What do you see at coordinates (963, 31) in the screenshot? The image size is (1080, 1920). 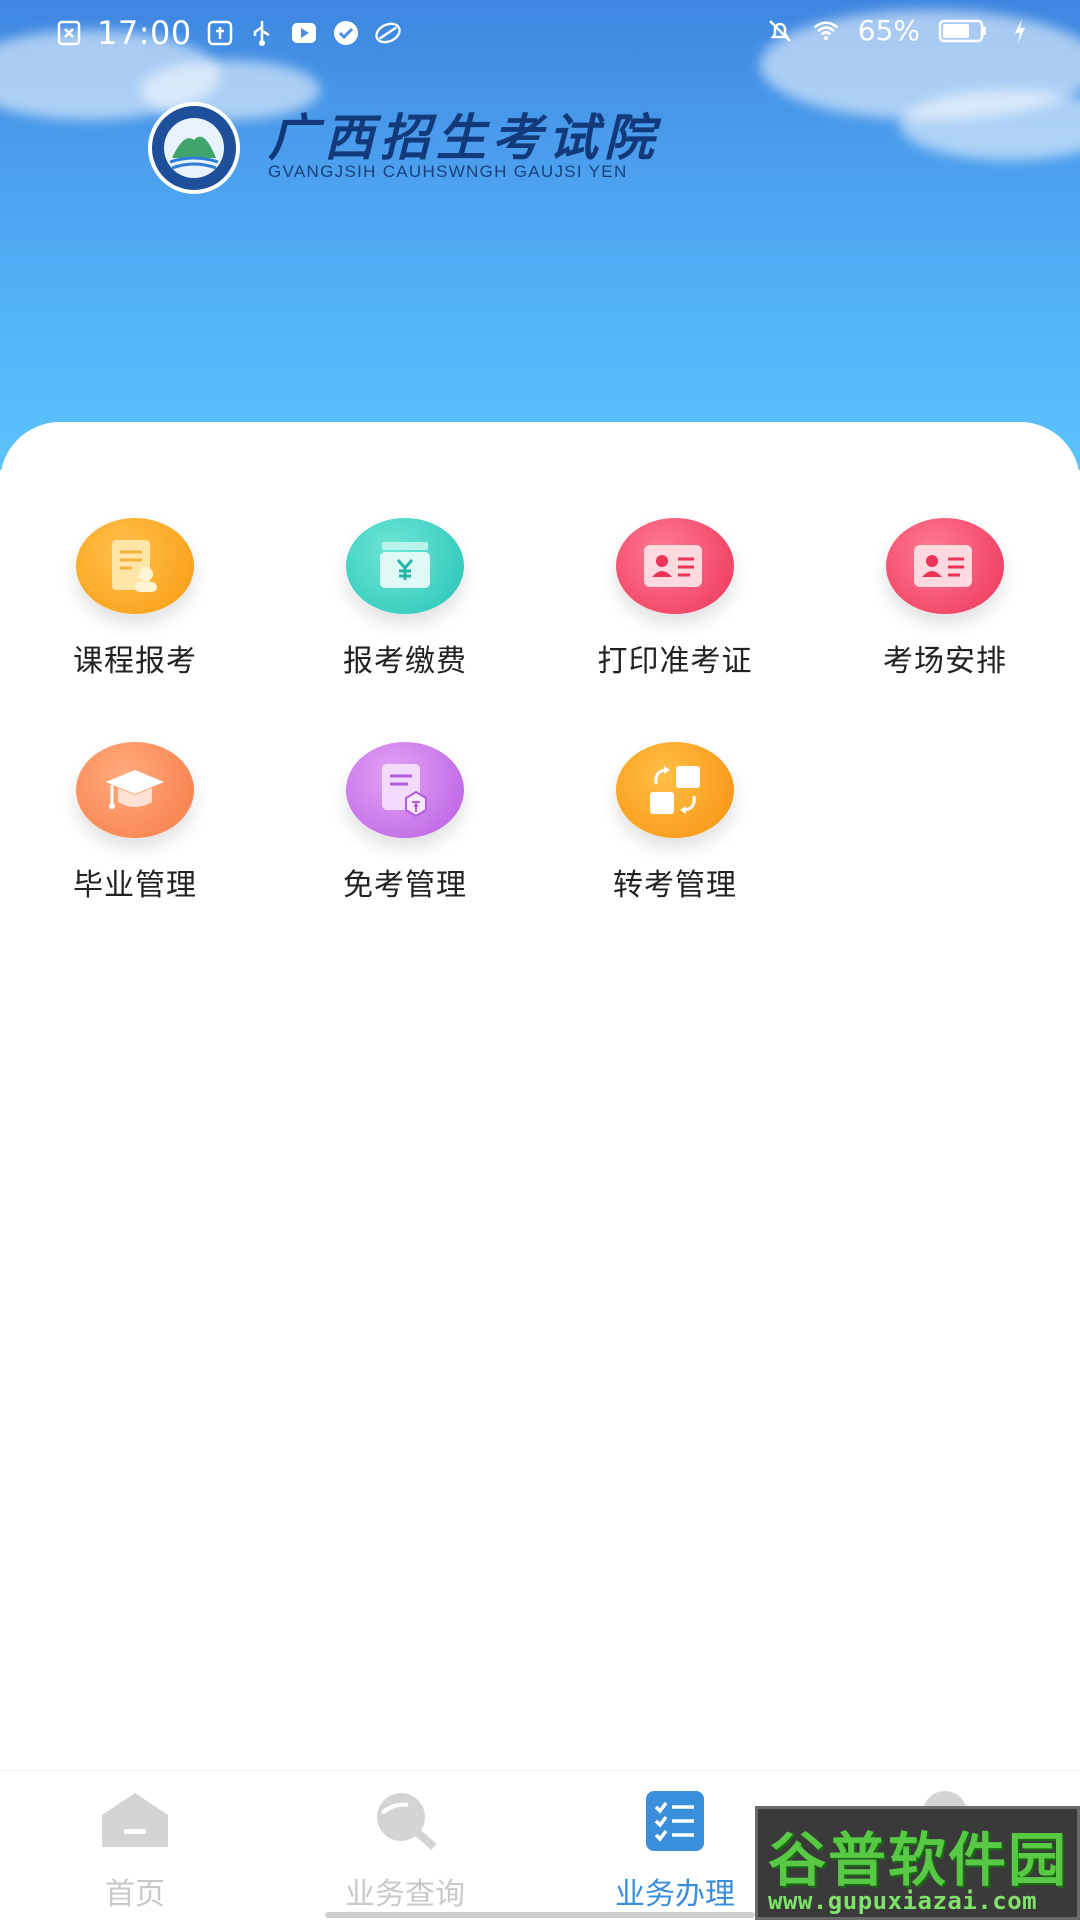 I see `battery-icon` at bounding box center [963, 31].